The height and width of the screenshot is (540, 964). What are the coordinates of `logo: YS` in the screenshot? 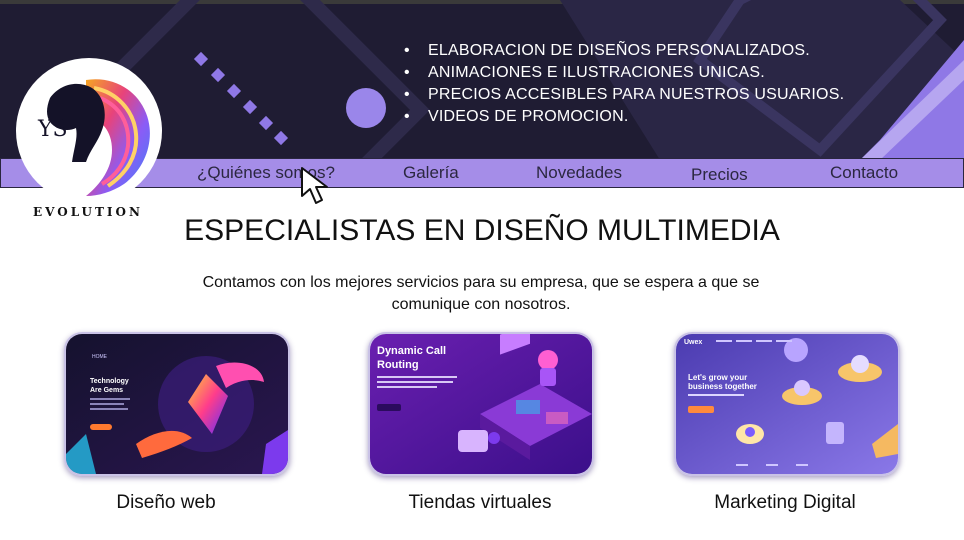 It's located at (89, 131).